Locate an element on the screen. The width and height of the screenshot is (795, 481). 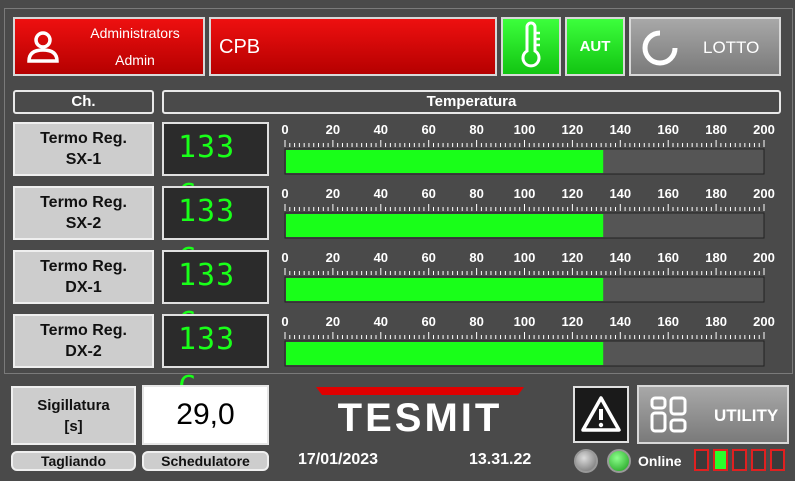
program-name-field: CPB is located at coordinates (353, 46).